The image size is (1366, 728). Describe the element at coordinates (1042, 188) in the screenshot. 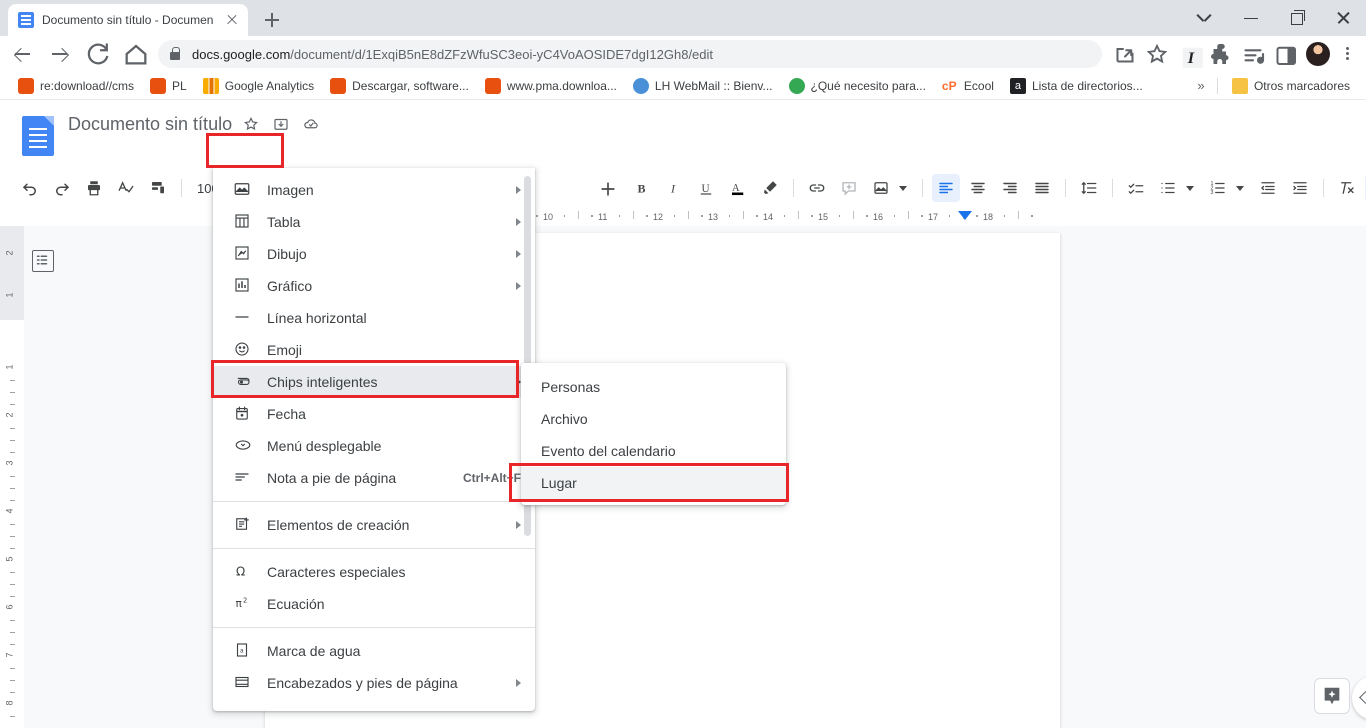

I see `align-justify-icon` at that location.